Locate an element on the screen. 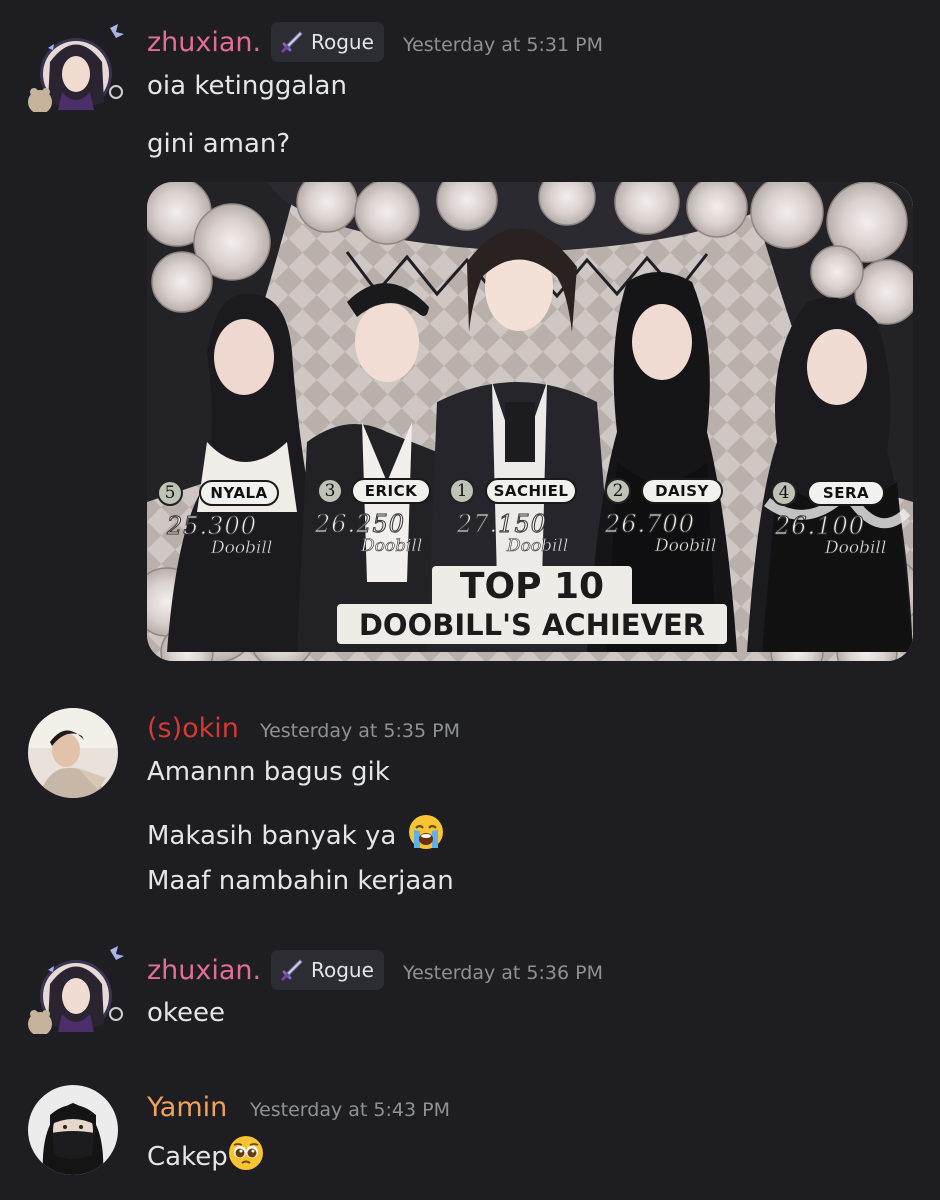 Image resolution: width=940 pixels, height=1200 pixels. message-text: okeee is located at coordinates (186, 1013).